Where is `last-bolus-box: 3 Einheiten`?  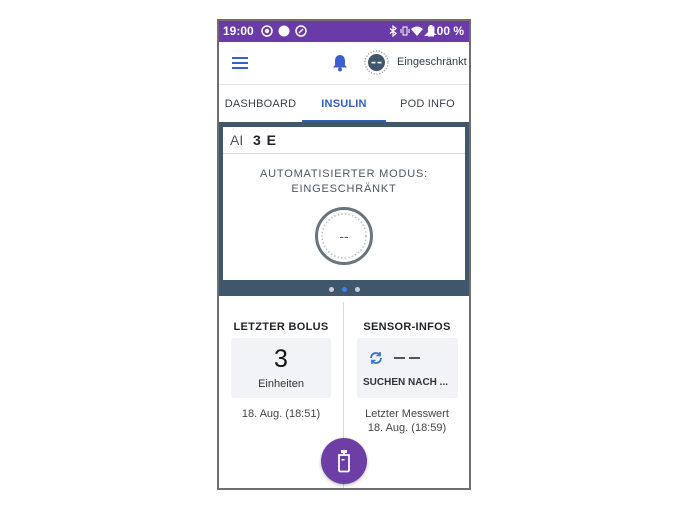
last-bolus-box: 3 Einheiten is located at coordinates (281, 368).